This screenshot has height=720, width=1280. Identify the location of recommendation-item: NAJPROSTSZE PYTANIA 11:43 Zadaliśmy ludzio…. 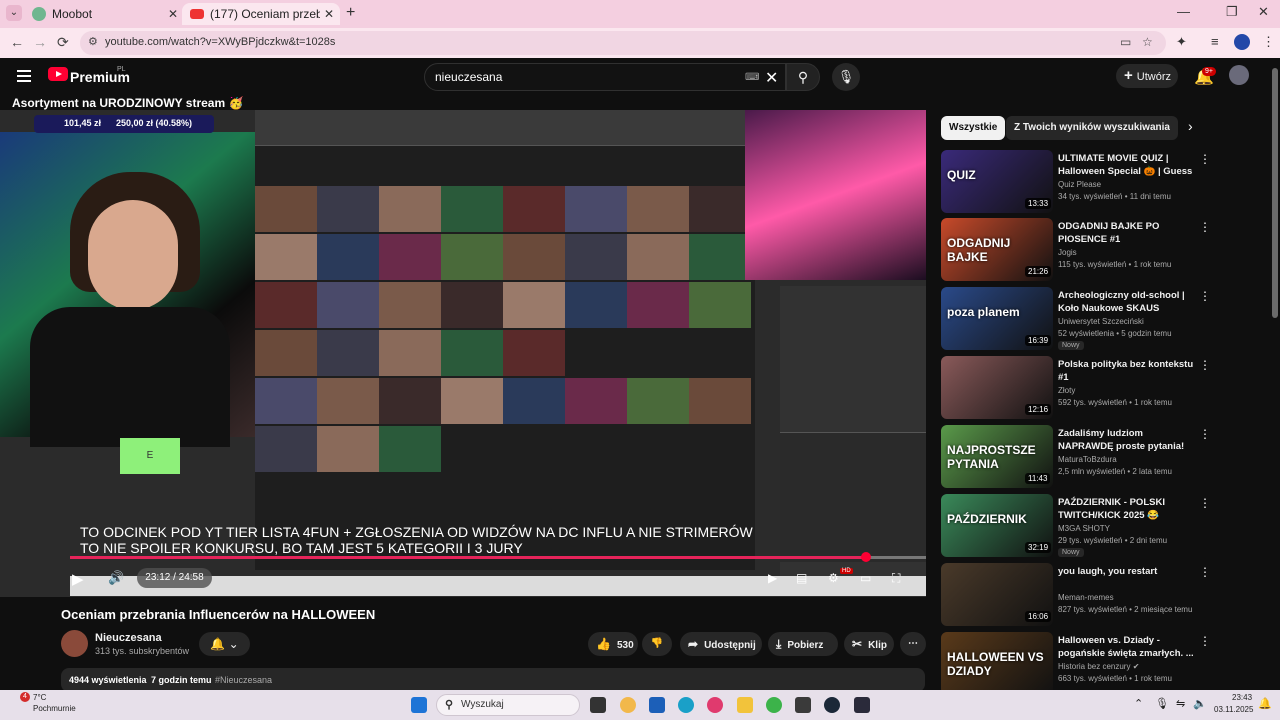
(1077, 457).